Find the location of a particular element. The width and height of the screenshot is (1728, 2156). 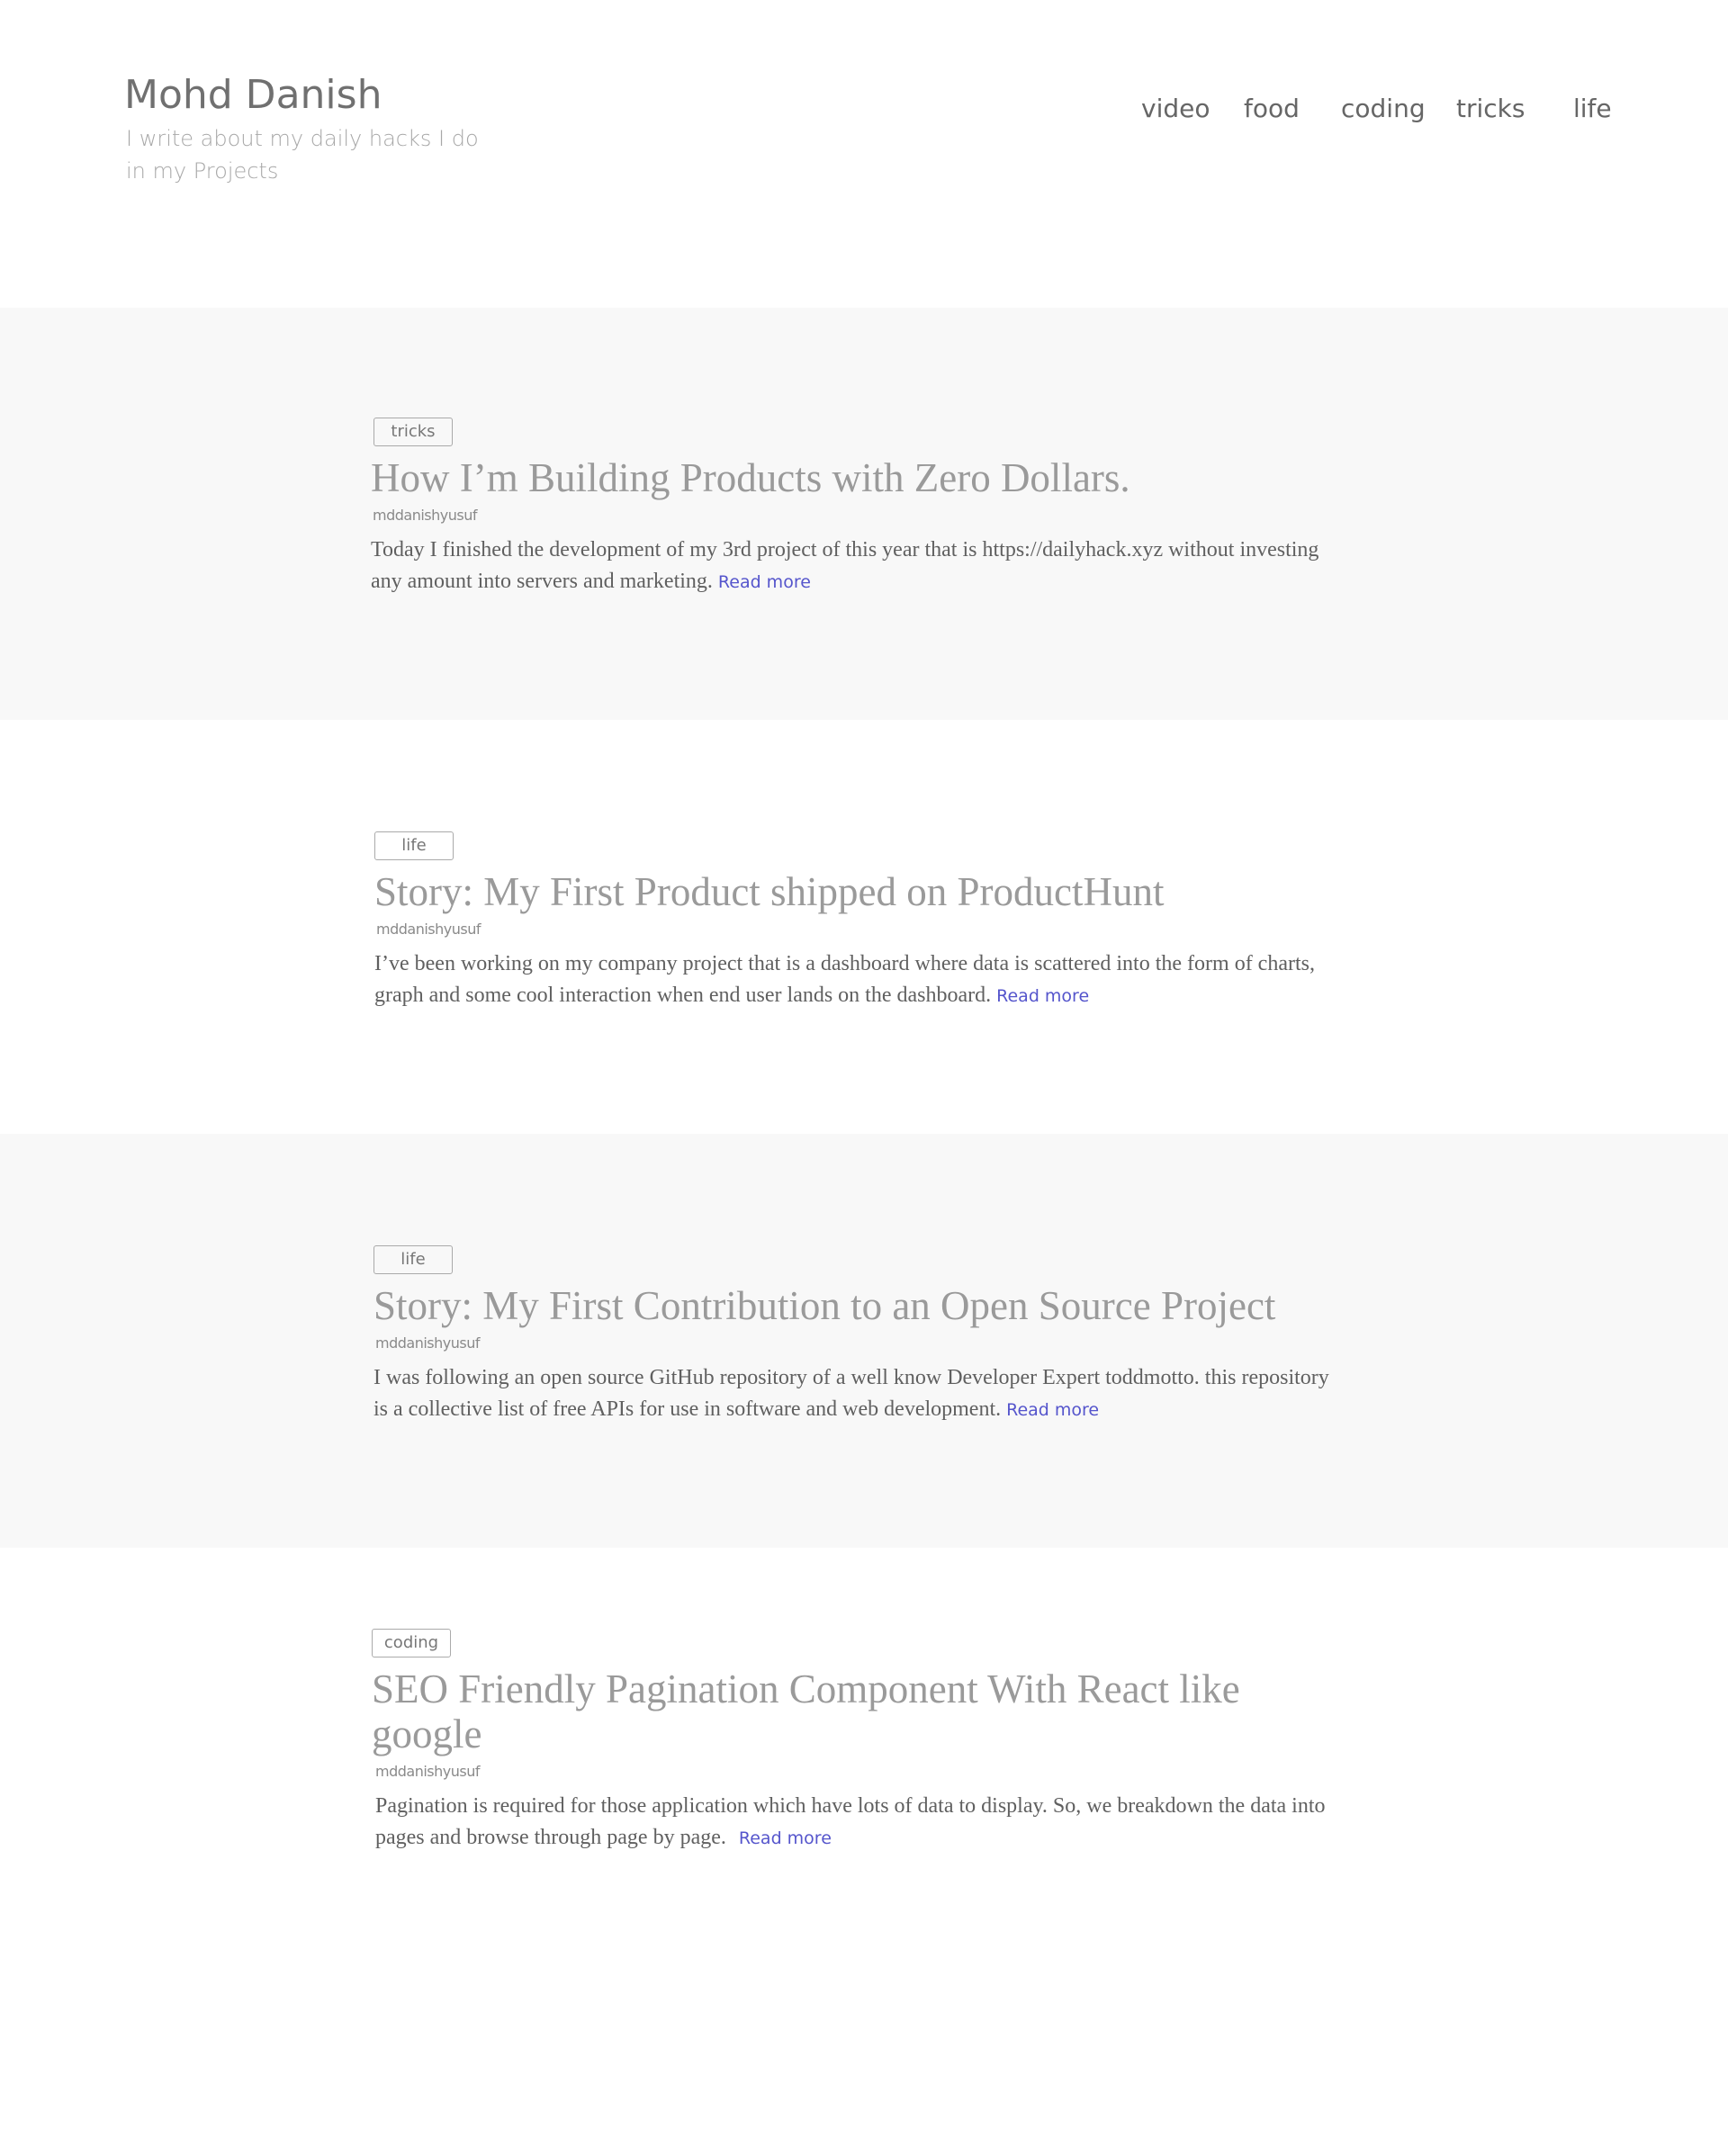

category-tag: tricks is located at coordinates (413, 432).